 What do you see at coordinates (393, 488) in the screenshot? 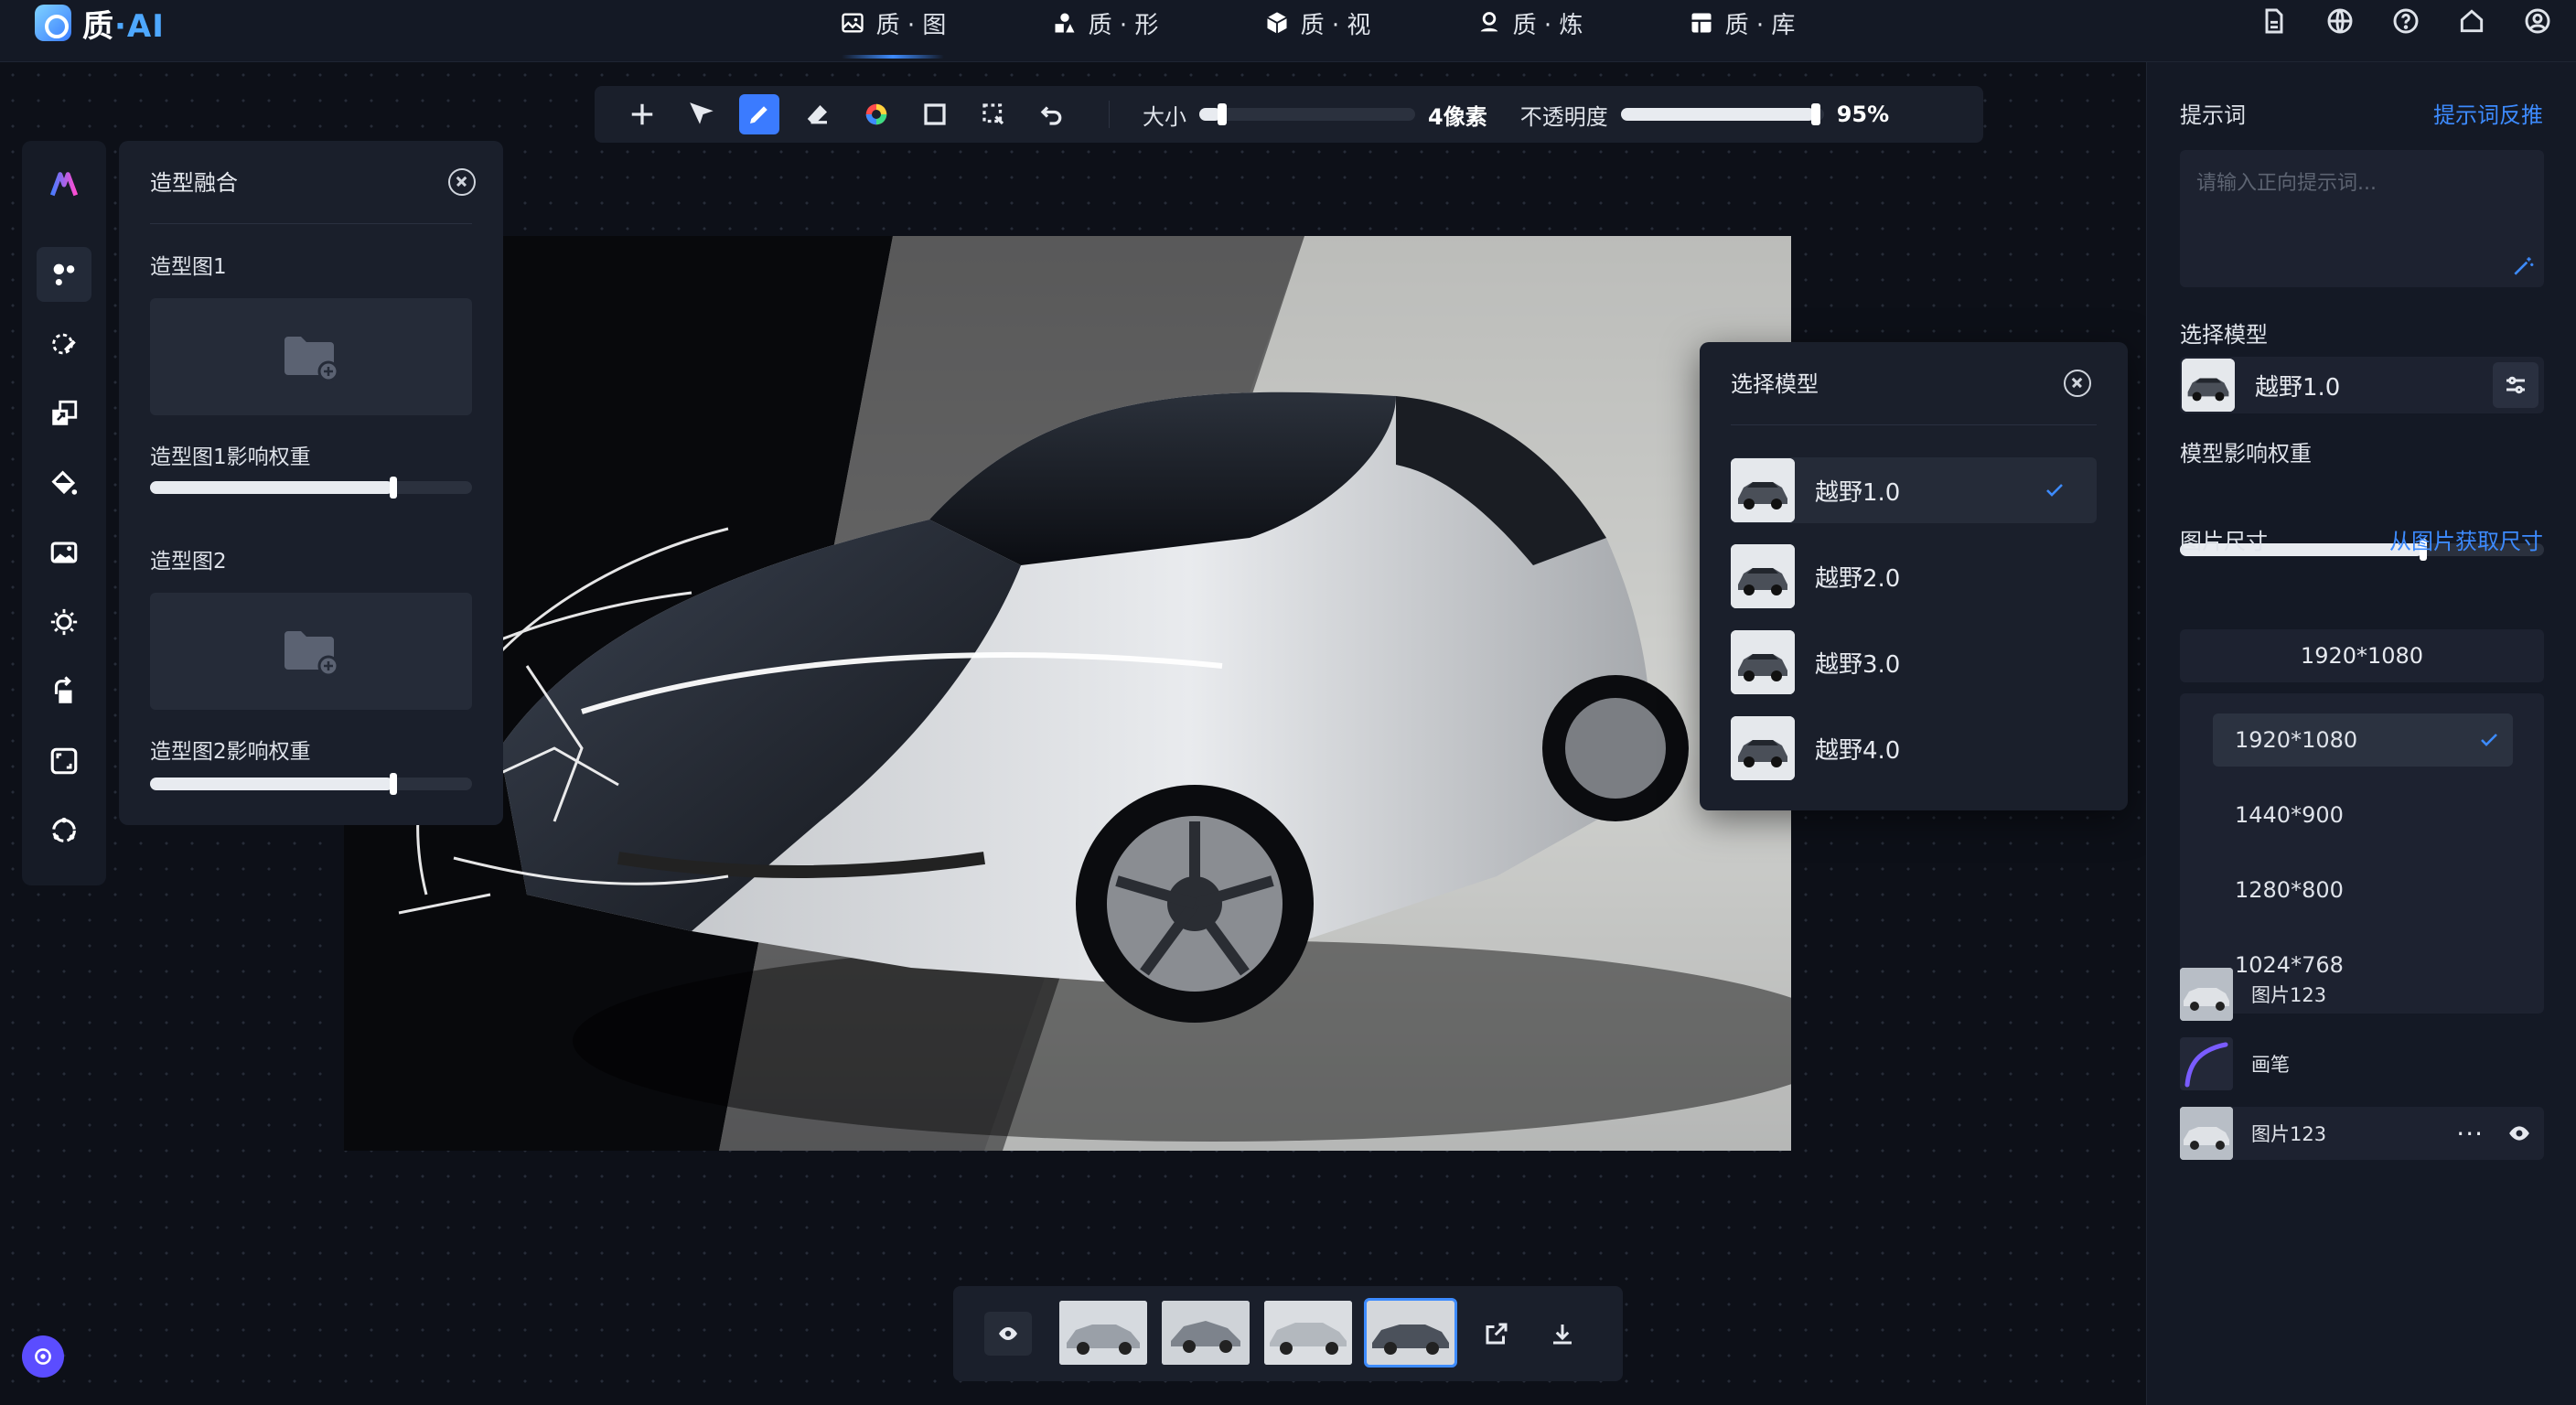
I see `image1-weight-knob` at bounding box center [393, 488].